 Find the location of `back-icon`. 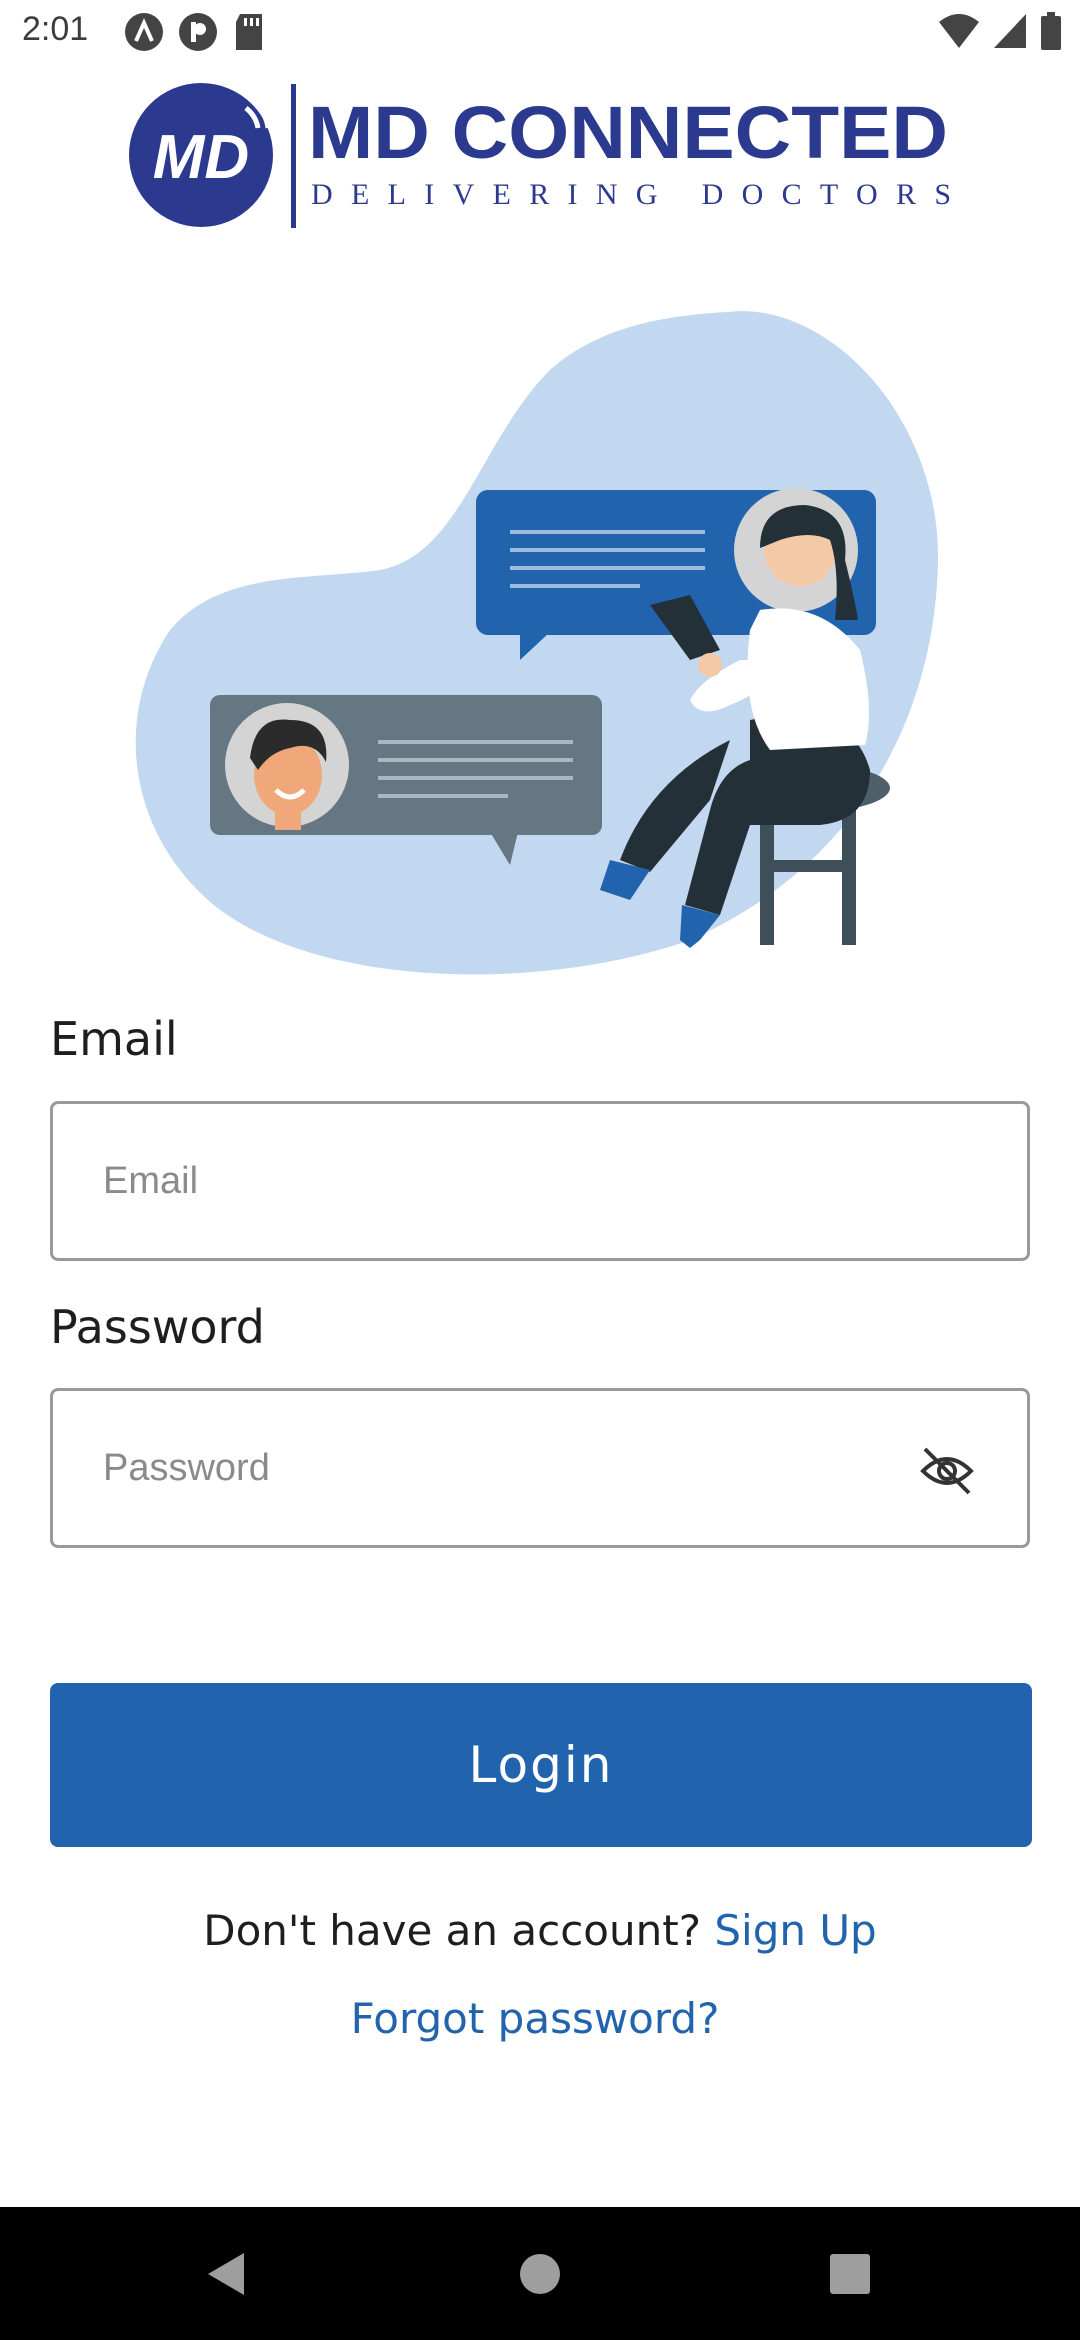

back-icon is located at coordinates (226, 2273).